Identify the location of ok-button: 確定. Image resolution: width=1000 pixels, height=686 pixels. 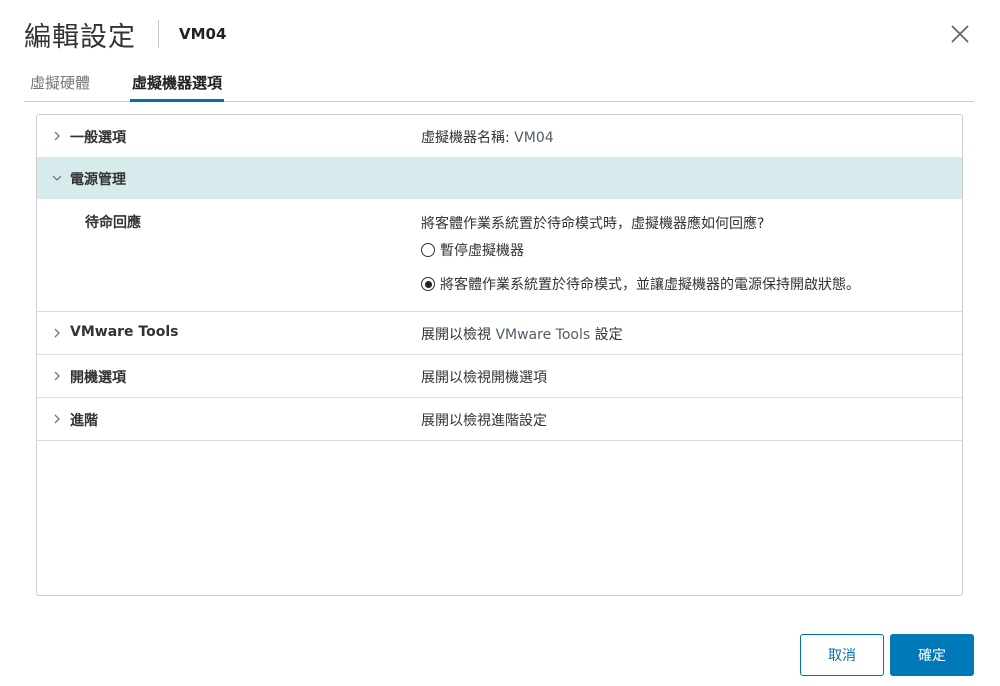
(932, 655).